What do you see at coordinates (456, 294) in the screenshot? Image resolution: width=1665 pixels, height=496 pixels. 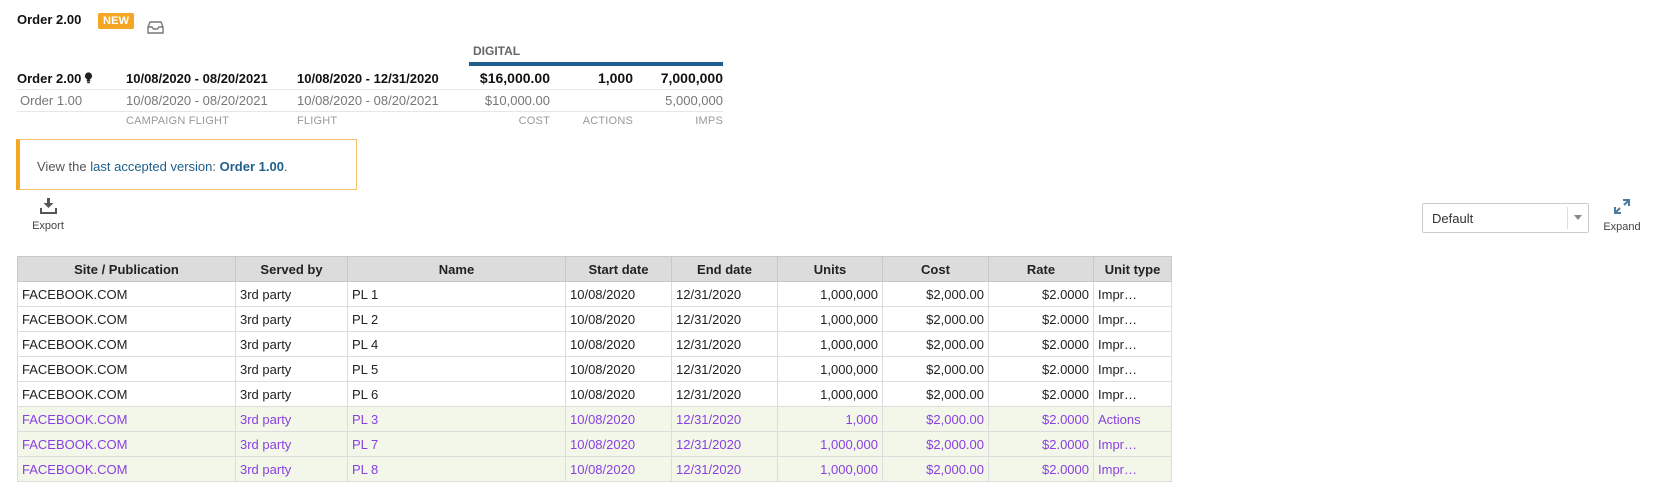 I see `cell-name: PL 1` at bounding box center [456, 294].